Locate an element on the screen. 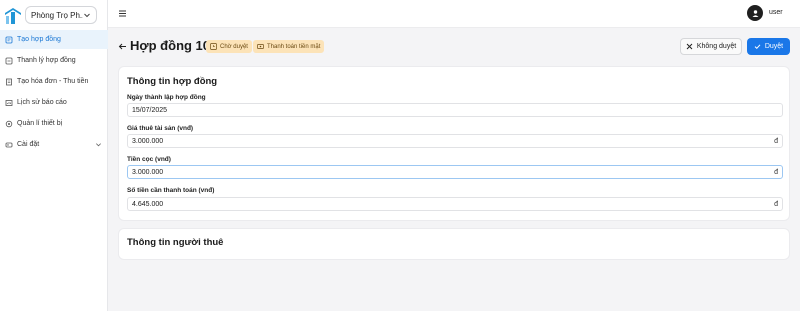 Image resolution: width=800 pixels, height=311 pixels. user-name: user is located at coordinates (776, 12).